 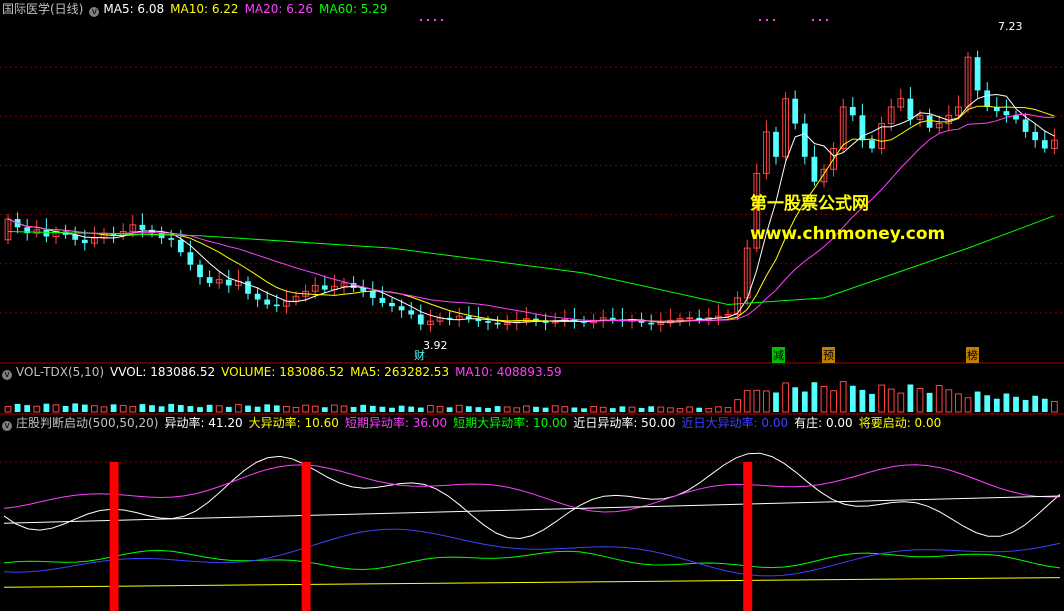 What do you see at coordinates (60, 372) in the screenshot?
I see `volume-indicator-name: VOL-TDX(5,10)` at bounding box center [60, 372].